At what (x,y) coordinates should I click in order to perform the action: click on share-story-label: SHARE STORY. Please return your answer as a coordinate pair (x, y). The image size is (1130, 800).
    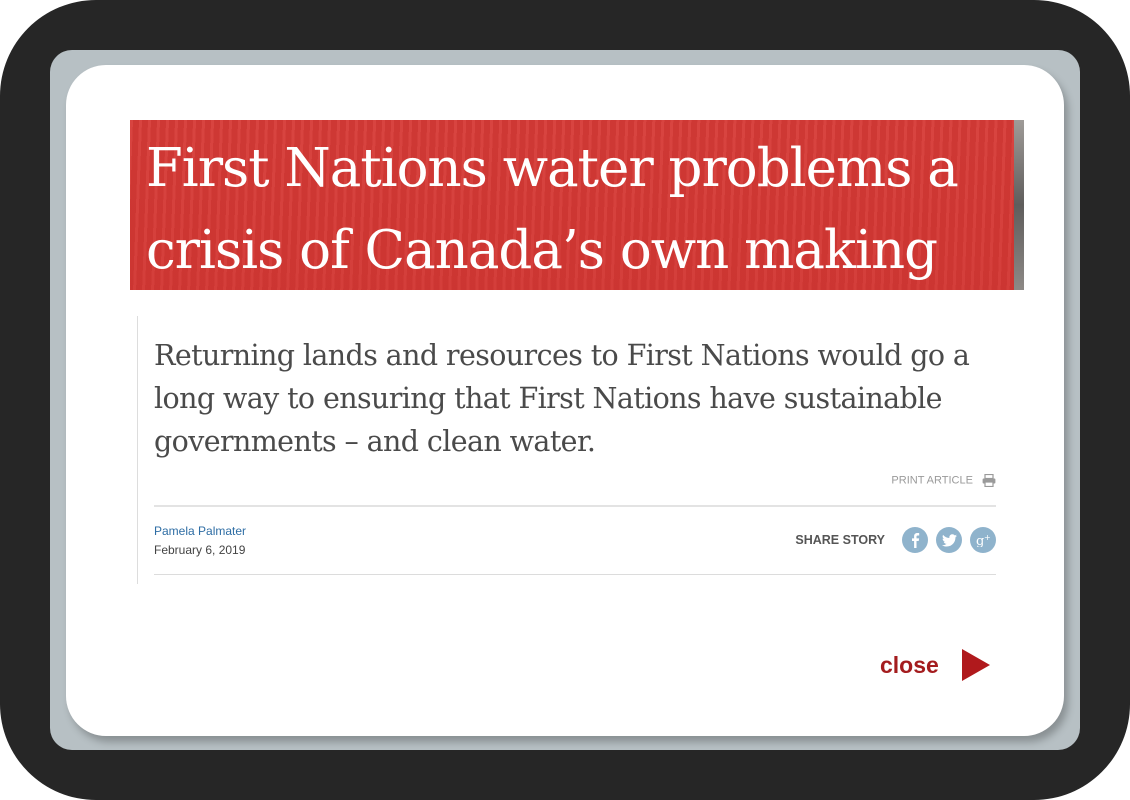
    Looking at the image, I should click on (840, 540).